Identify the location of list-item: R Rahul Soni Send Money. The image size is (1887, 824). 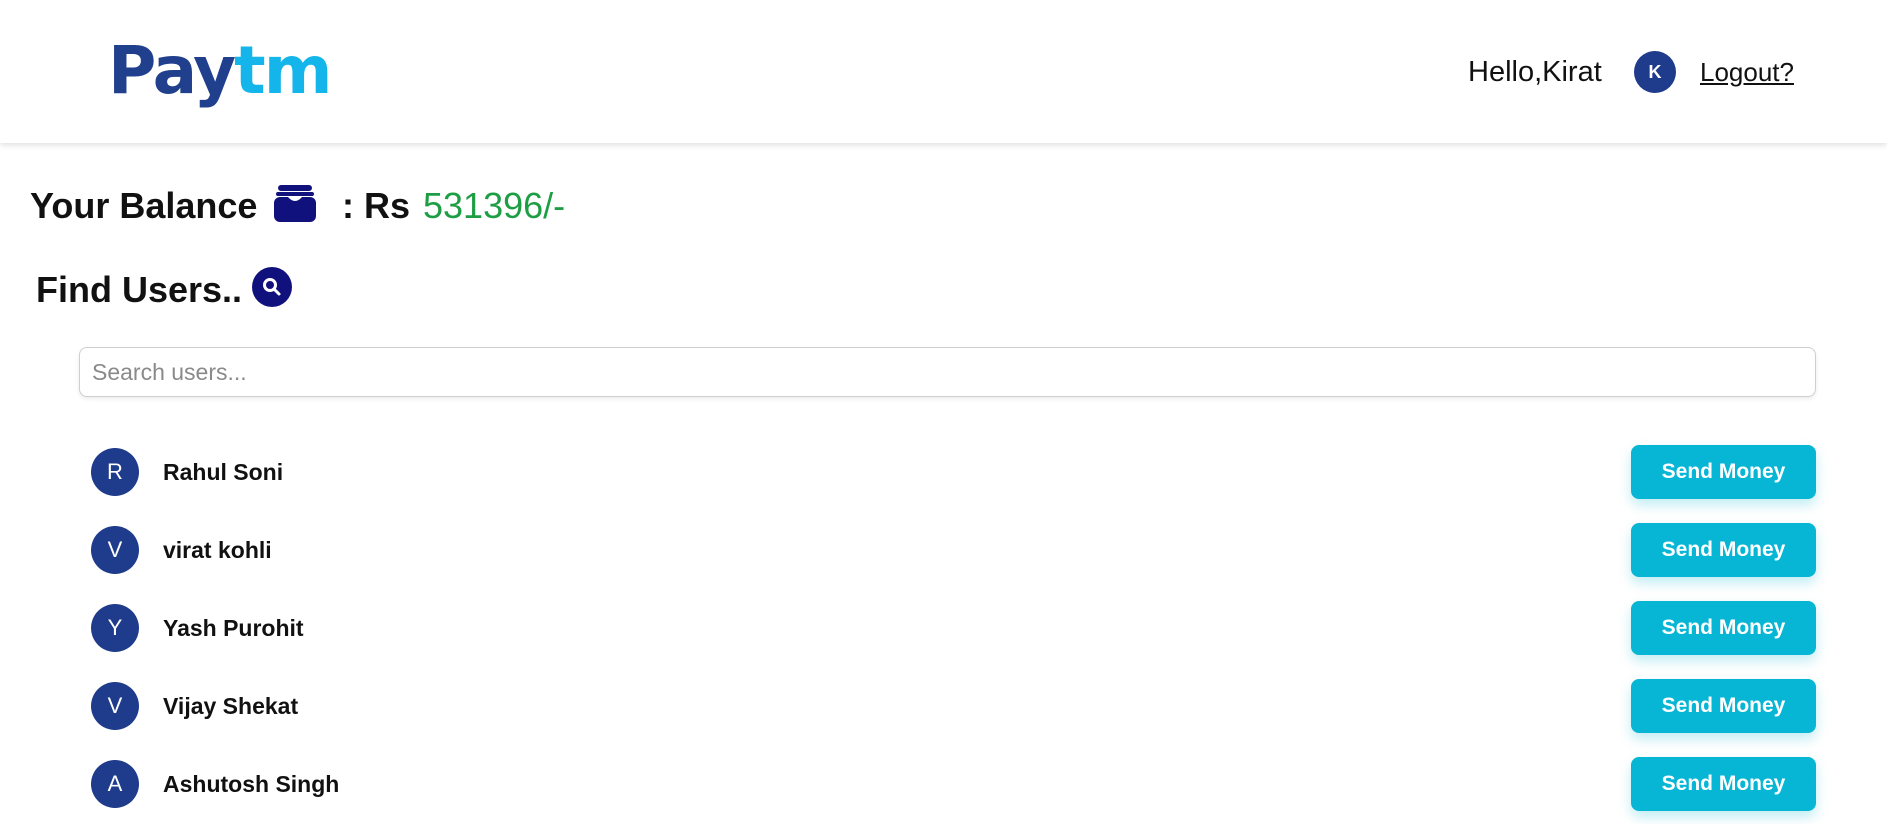
(943, 472).